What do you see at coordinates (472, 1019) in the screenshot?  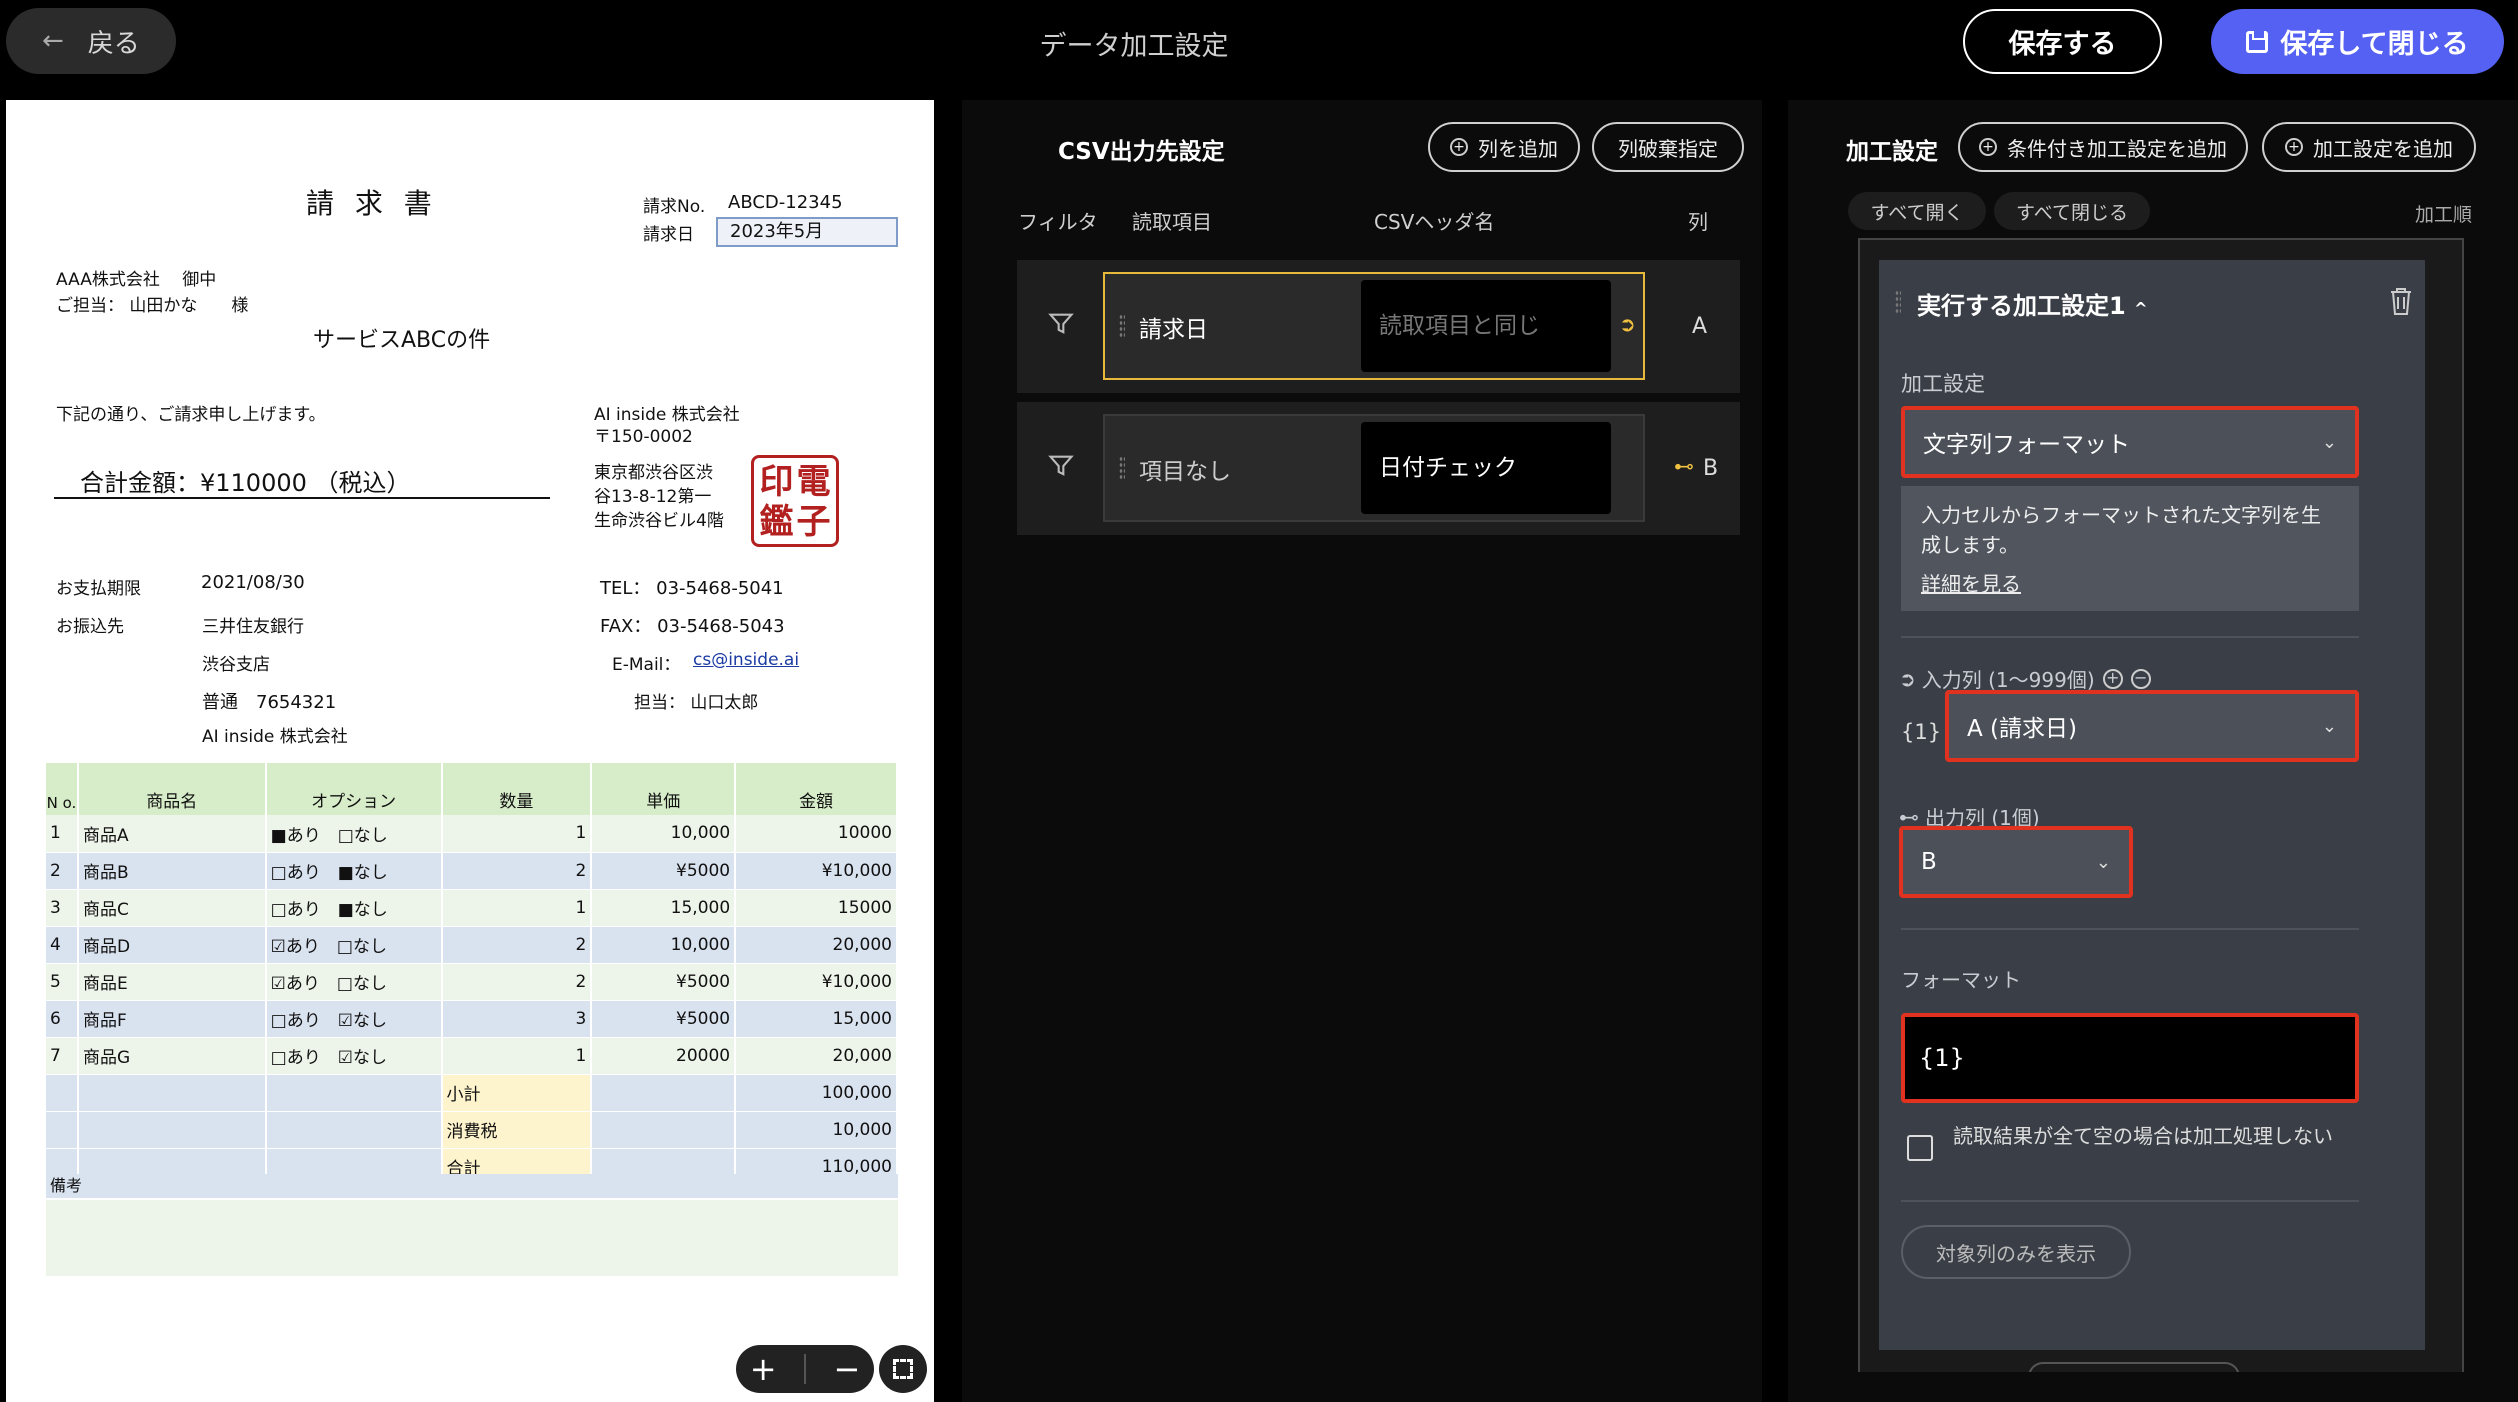 I see `table-row: 6 商品F □あり ☑なし 3 ¥5000 15,000` at bounding box center [472, 1019].